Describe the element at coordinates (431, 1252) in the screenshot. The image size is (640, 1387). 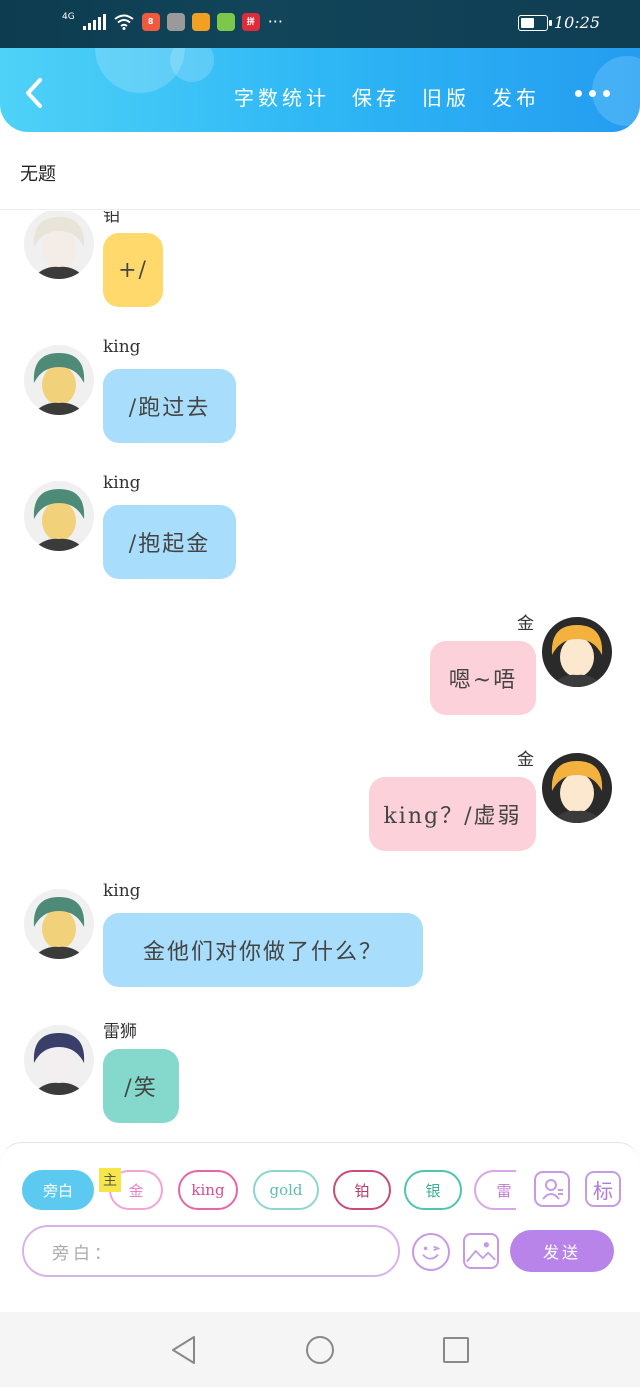
I see `emoji-icon` at that location.